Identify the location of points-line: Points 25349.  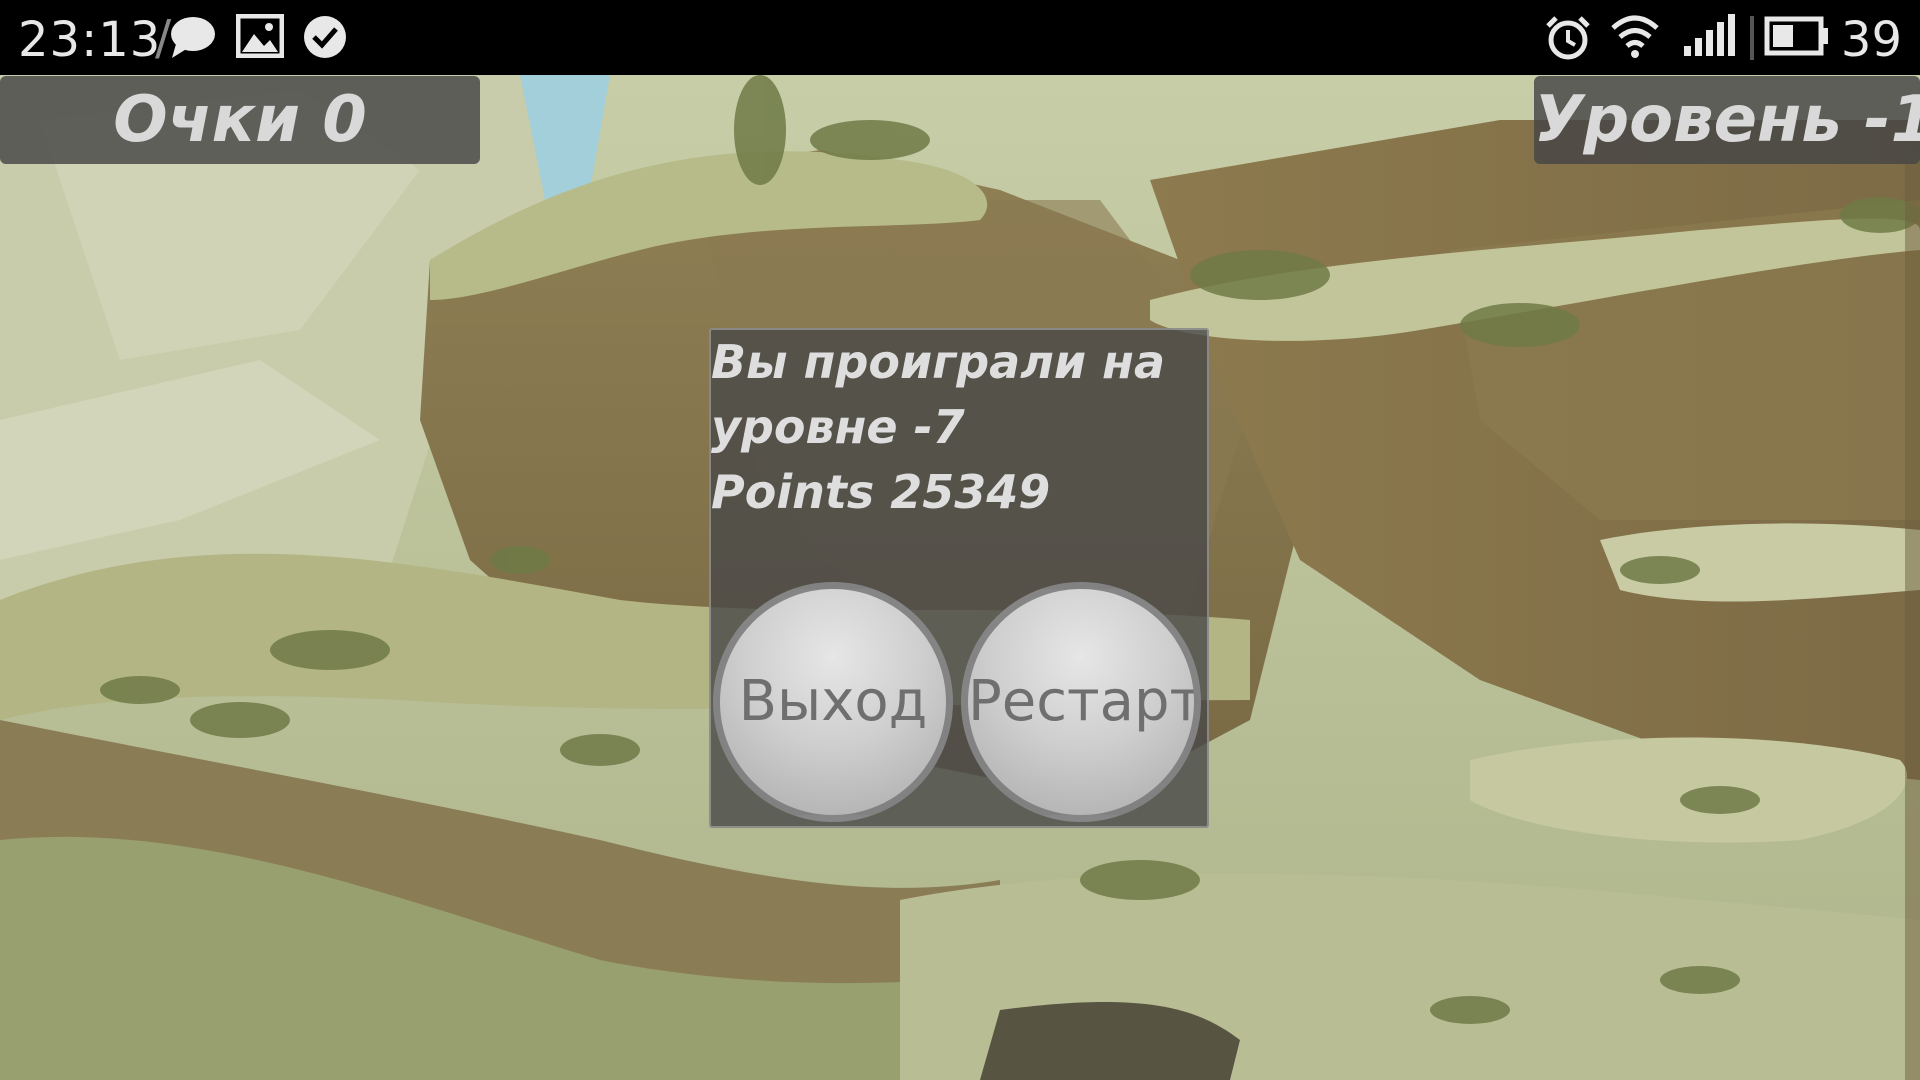
(881, 492).